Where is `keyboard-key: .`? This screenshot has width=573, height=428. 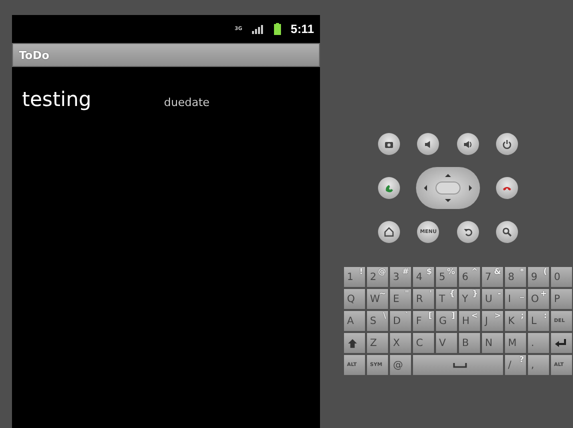 keyboard-key: . is located at coordinates (538, 343).